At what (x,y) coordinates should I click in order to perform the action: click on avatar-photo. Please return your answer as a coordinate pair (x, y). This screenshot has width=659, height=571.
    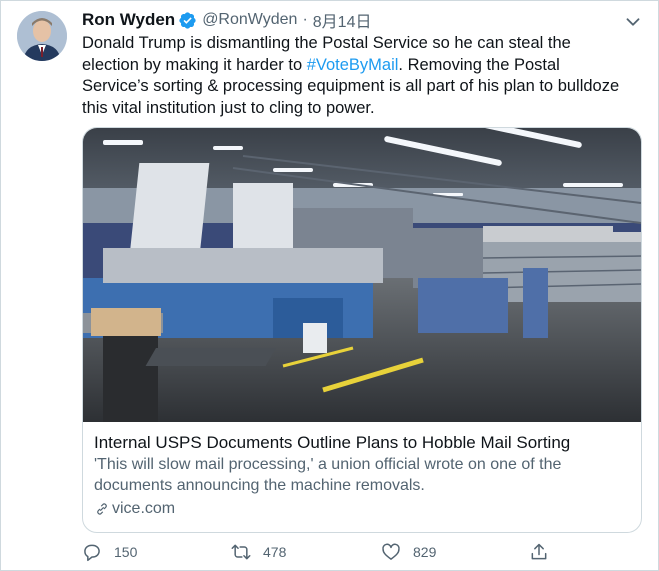
    Looking at the image, I should click on (42, 36).